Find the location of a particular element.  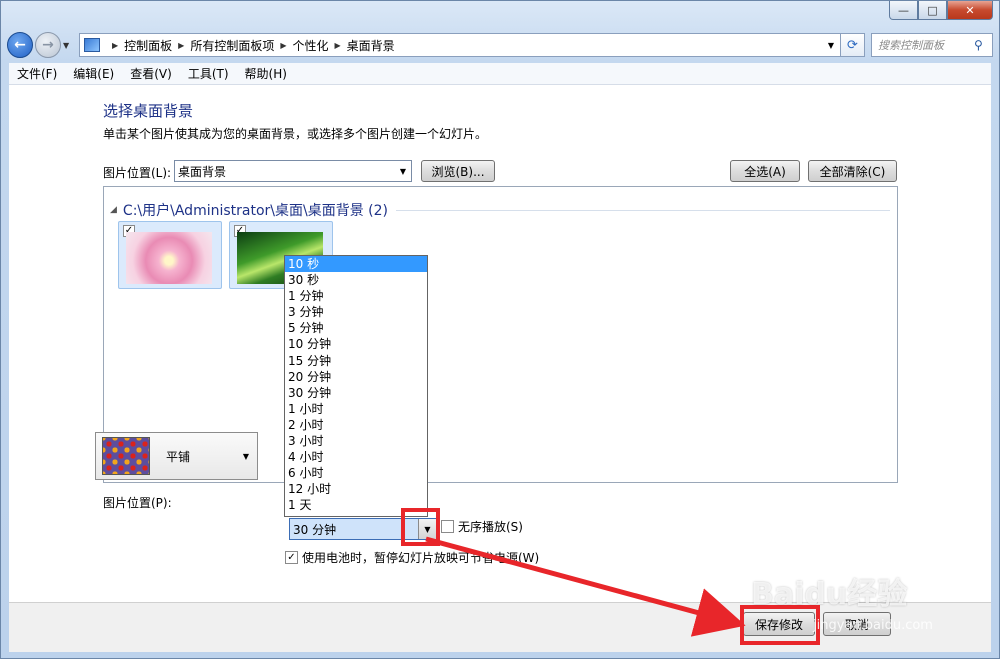

baidu-watermark-url: jingyan.baidu.com is located at coordinates (873, 625).